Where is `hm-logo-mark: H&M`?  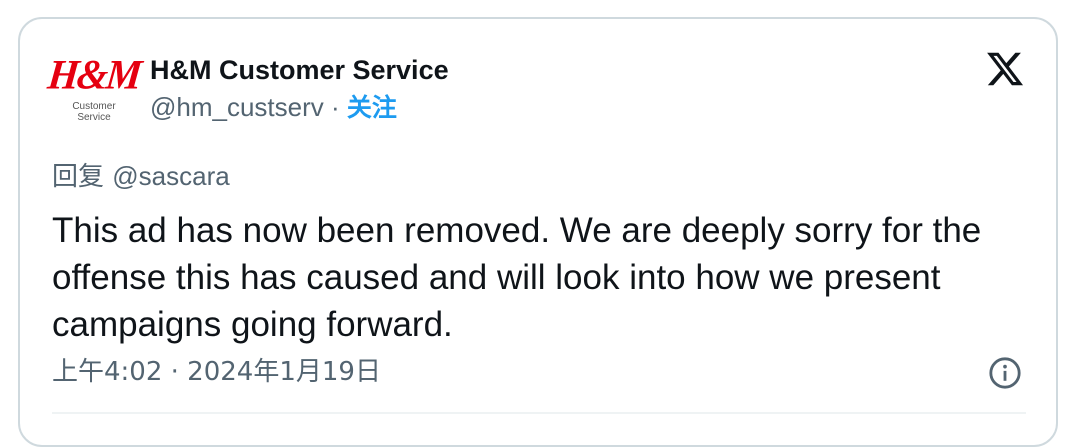 hm-logo-mark: H&M is located at coordinates (94, 74).